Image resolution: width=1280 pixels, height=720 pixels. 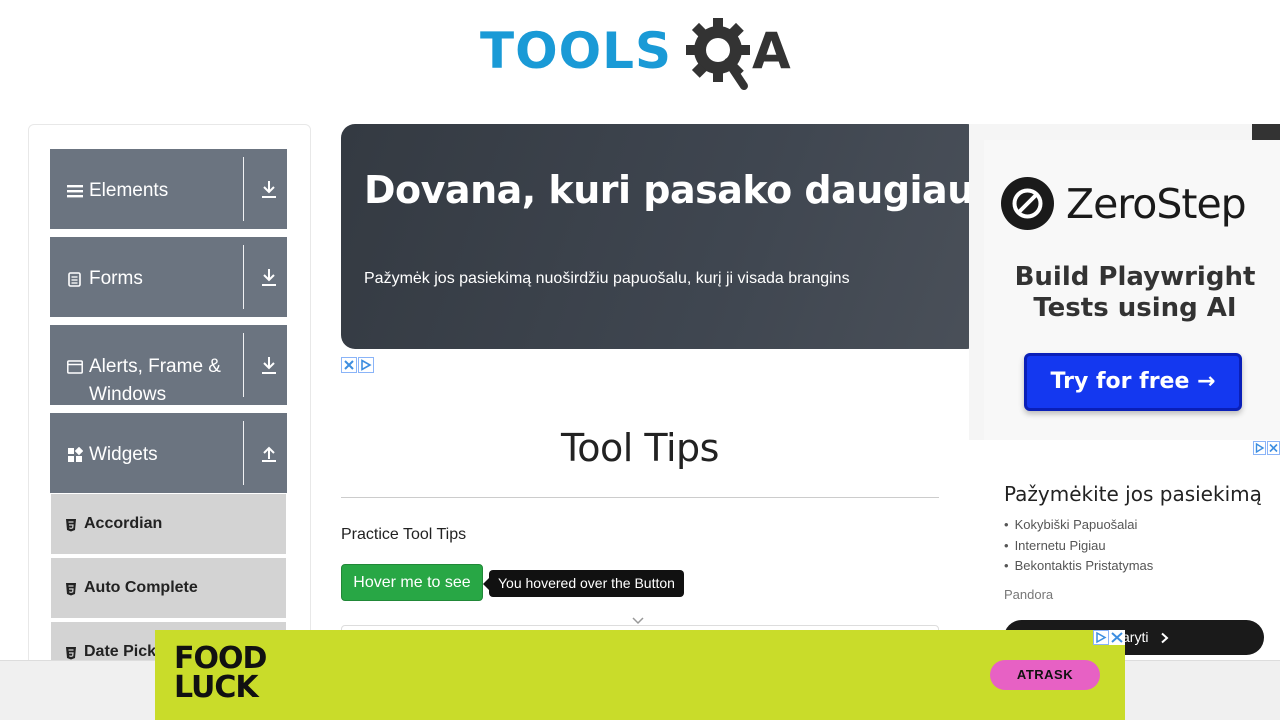 What do you see at coordinates (1029, 594) in the screenshot?
I see `pandora-brand: Pandora` at bounding box center [1029, 594].